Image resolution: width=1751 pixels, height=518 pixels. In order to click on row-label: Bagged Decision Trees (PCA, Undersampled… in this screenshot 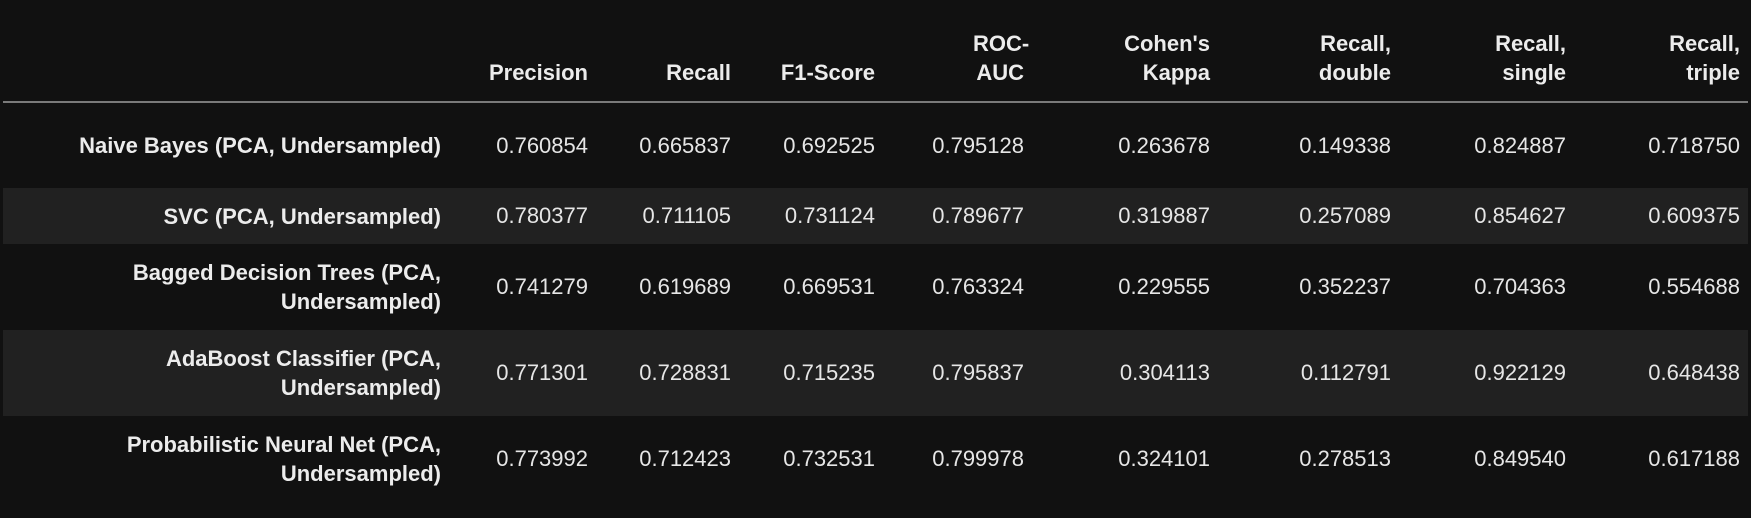, I will do `click(286, 287)`.